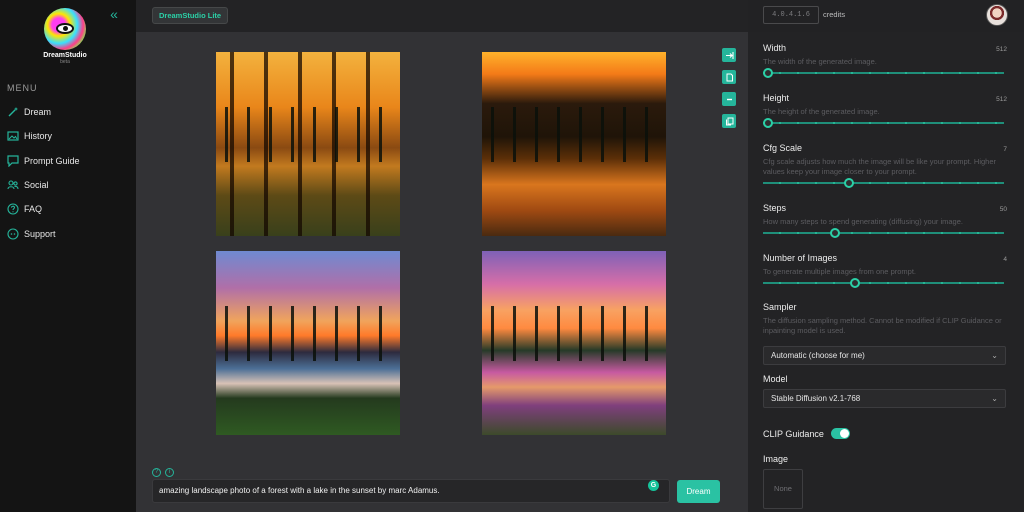  What do you see at coordinates (12, 185) in the screenshot?
I see `people-icon` at bounding box center [12, 185].